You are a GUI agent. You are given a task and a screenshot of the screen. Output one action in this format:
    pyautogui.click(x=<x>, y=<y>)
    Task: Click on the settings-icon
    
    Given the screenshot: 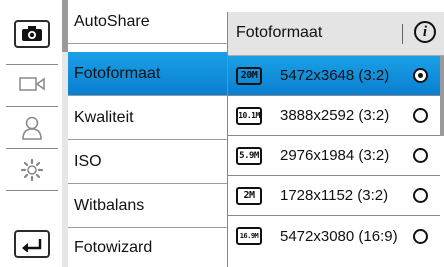 What is the action you would take?
    pyautogui.click(x=32, y=170)
    